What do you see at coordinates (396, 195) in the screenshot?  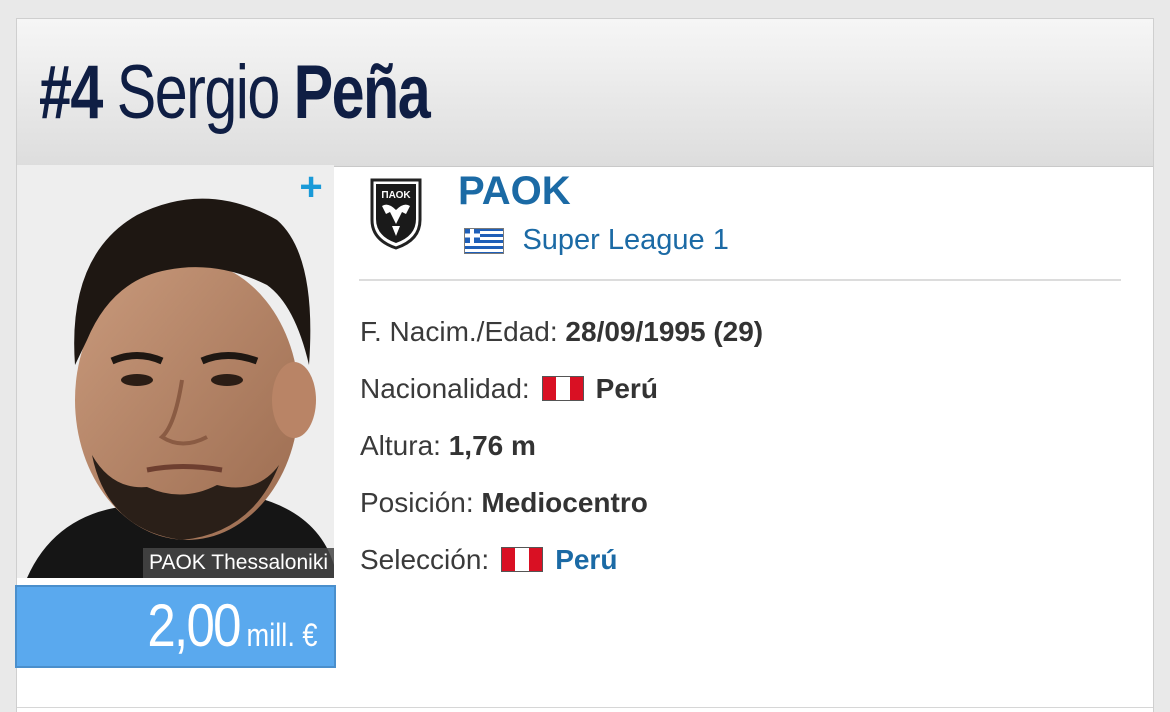 I see `club-crest-text: ΠΑΟΚ` at bounding box center [396, 195].